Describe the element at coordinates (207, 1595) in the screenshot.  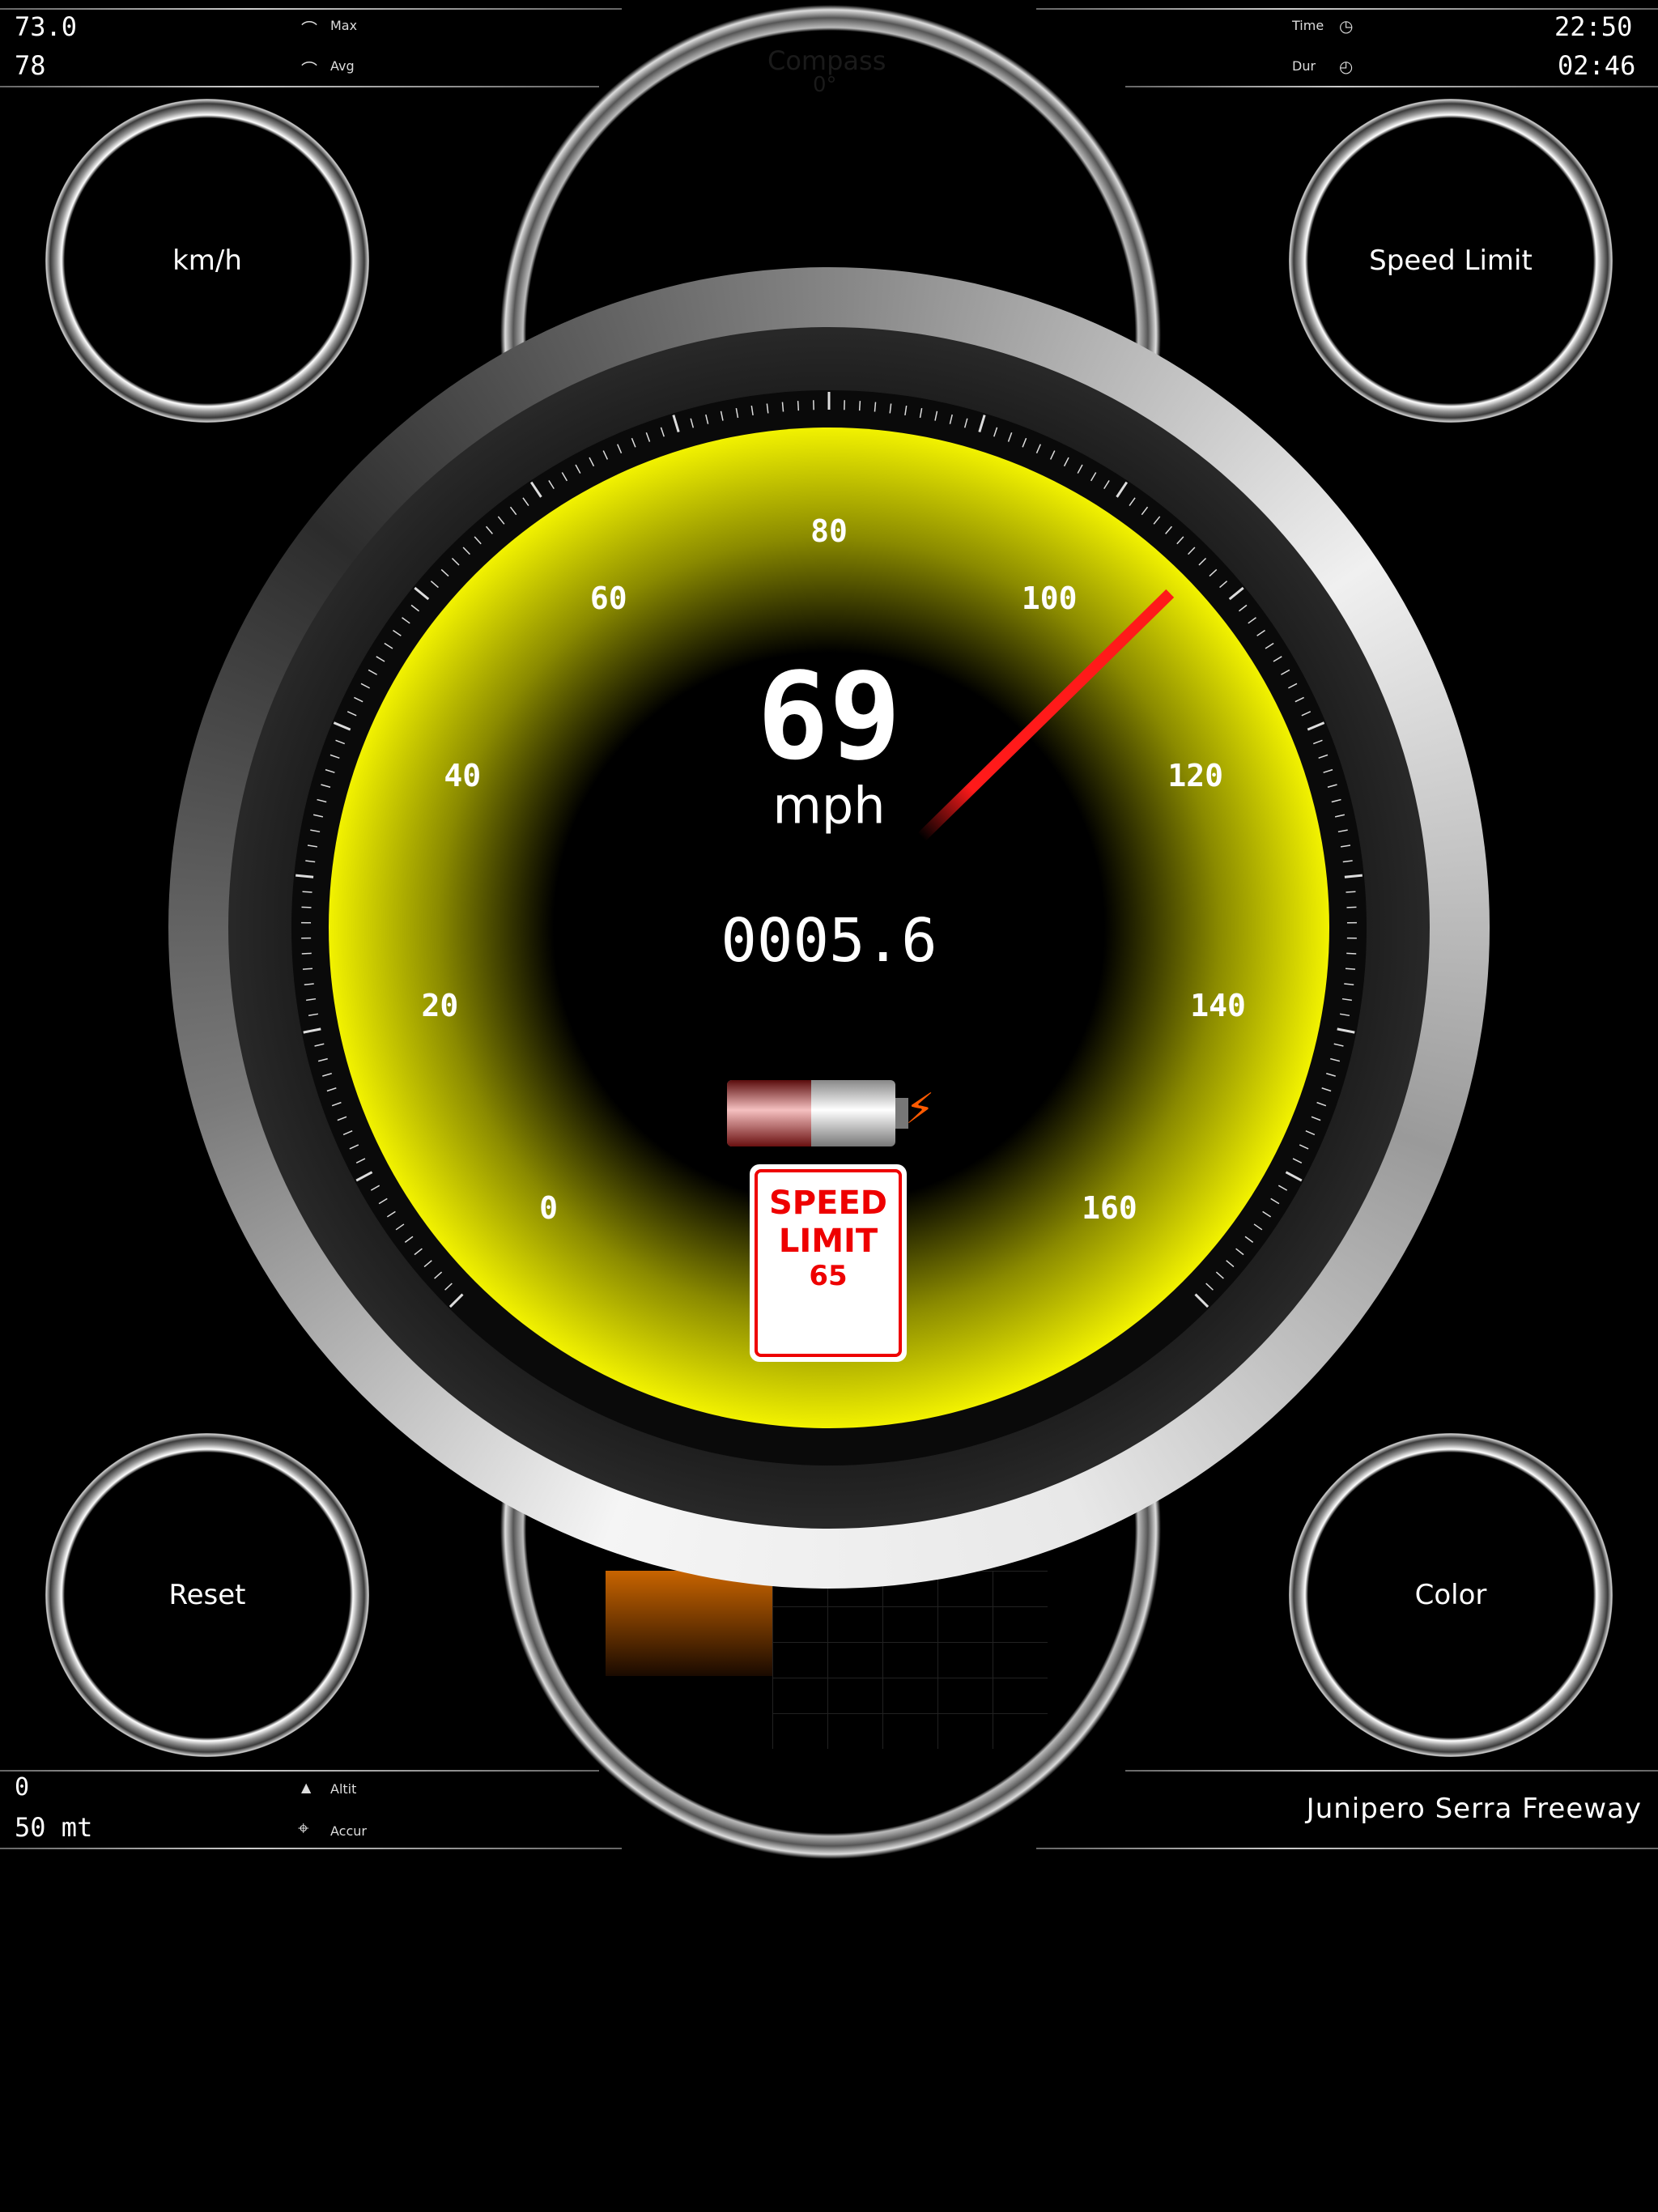
I see `reset-button: Reset` at that location.